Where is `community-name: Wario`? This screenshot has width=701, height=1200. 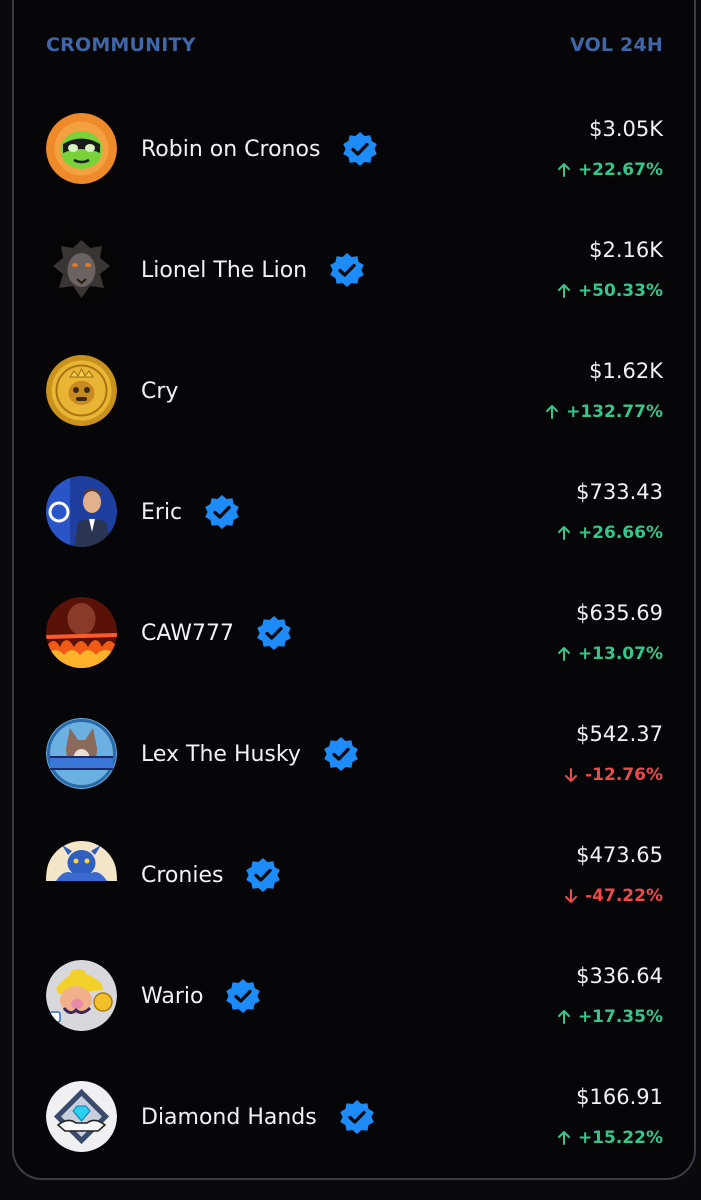
community-name: Wario is located at coordinates (172, 996).